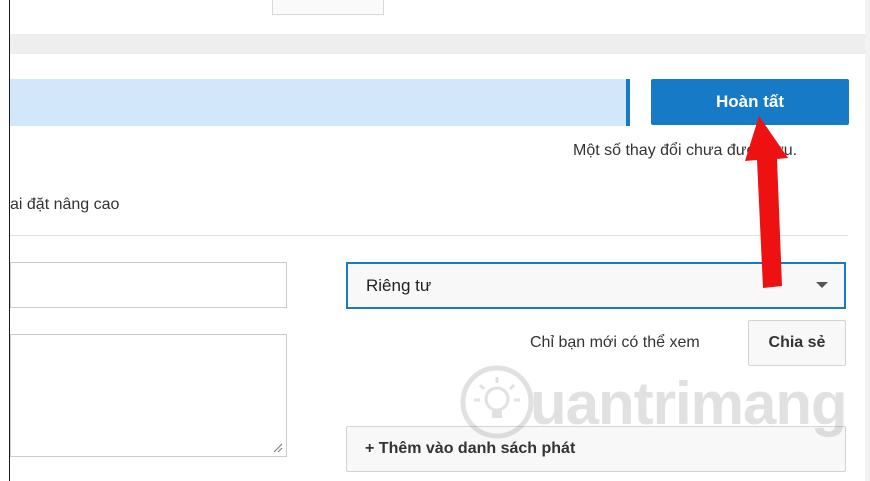 This screenshot has width=870, height=481. What do you see at coordinates (278, 448) in the screenshot?
I see `resize-handle-icon` at bounding box center [278, 448].